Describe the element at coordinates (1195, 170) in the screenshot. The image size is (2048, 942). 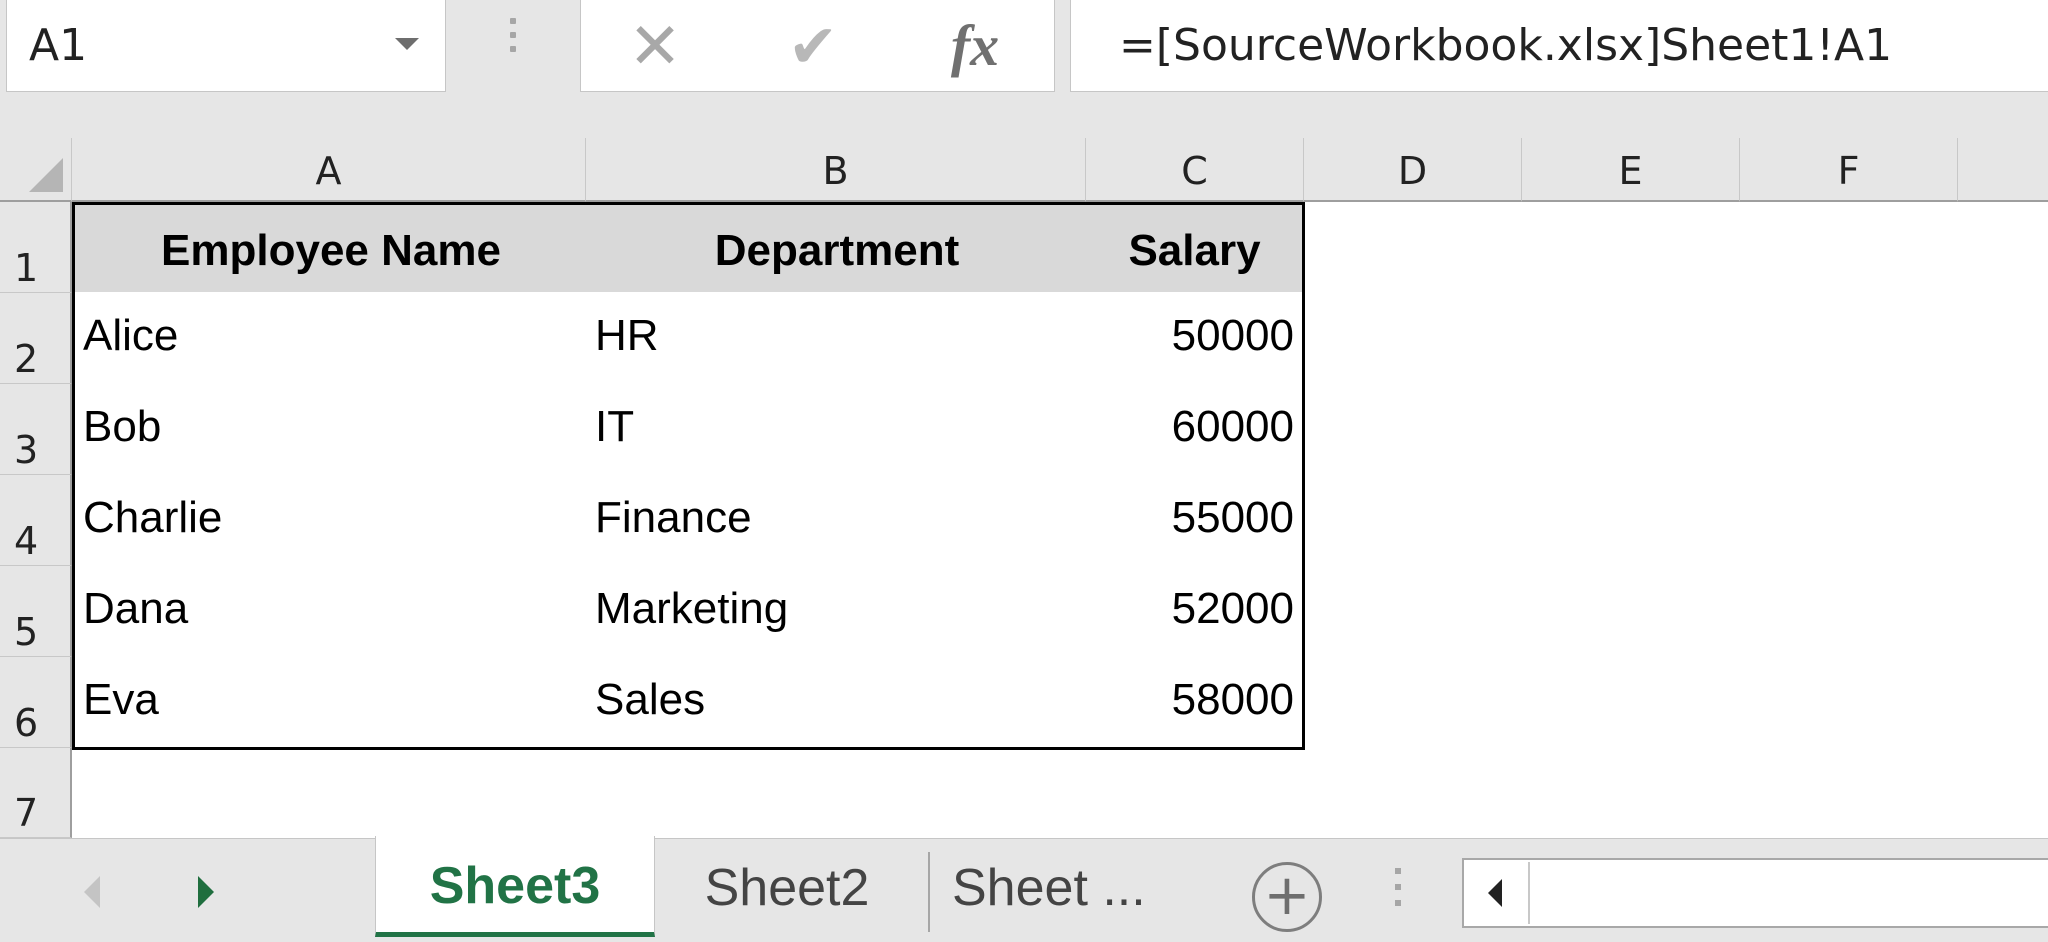
I see `column-header-c: C` at that location.